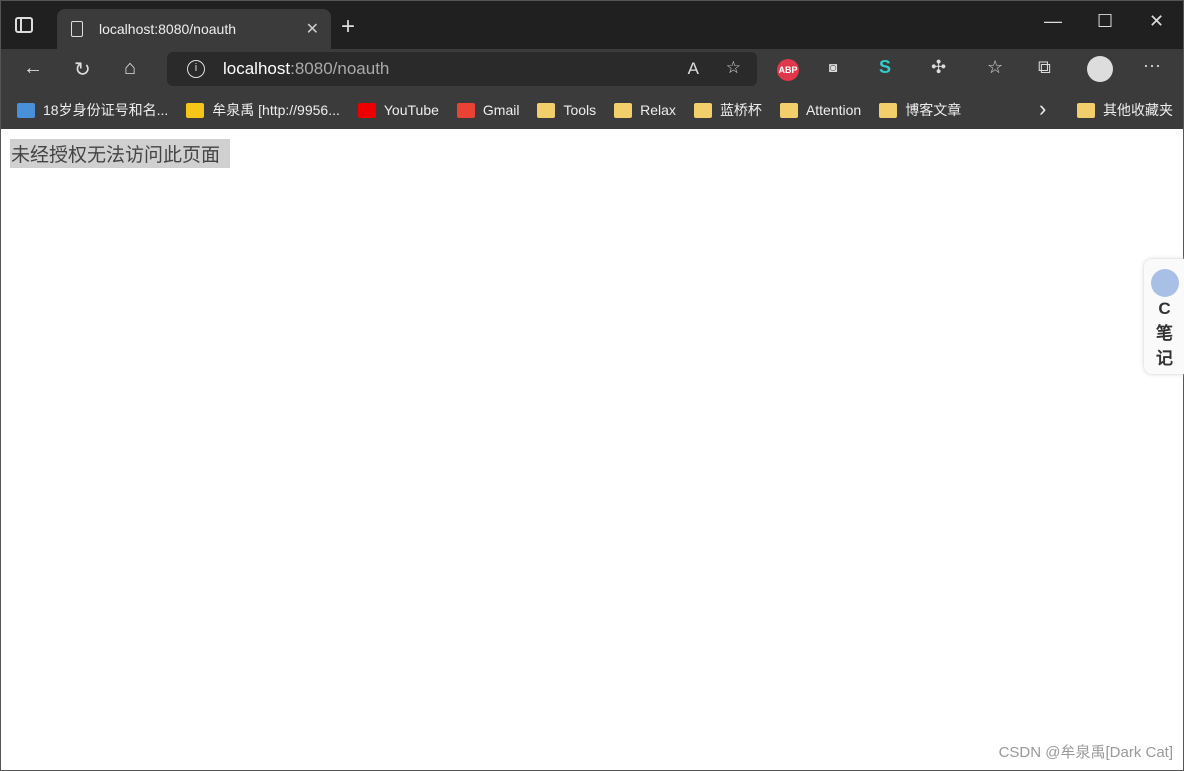  I want to click on new-tab-button: +, so click(348, 27).